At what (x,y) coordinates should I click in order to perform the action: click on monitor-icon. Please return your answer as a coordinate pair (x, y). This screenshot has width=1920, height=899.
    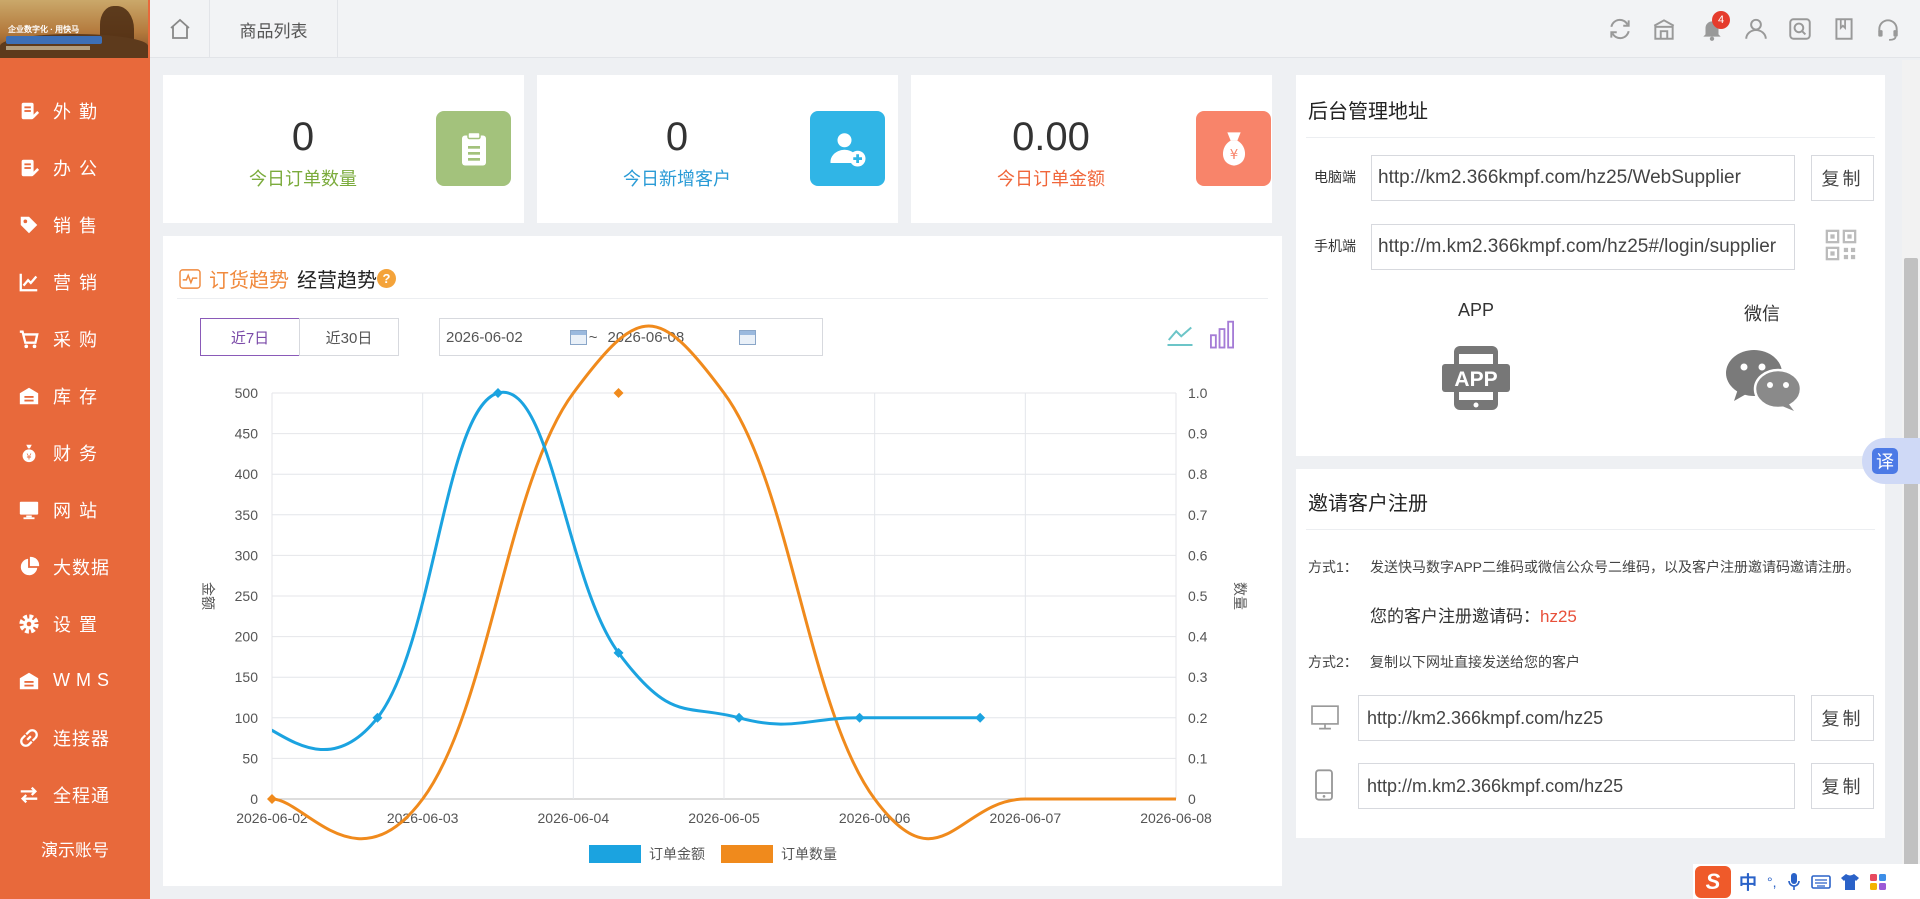
    Looking at the image, I should click on (29, 510).